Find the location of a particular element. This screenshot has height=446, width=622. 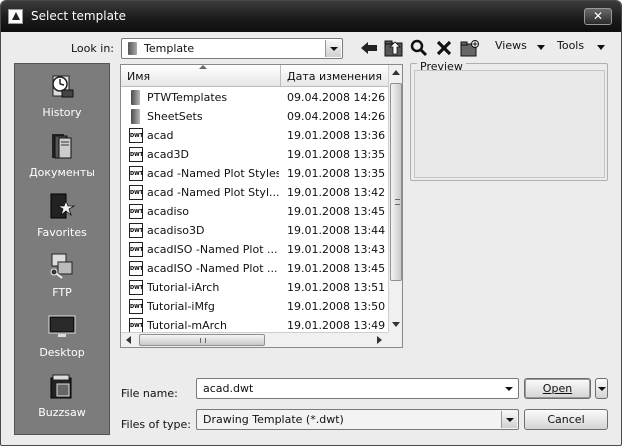

tools-menu: Tools is located at coordinates (570, 45).